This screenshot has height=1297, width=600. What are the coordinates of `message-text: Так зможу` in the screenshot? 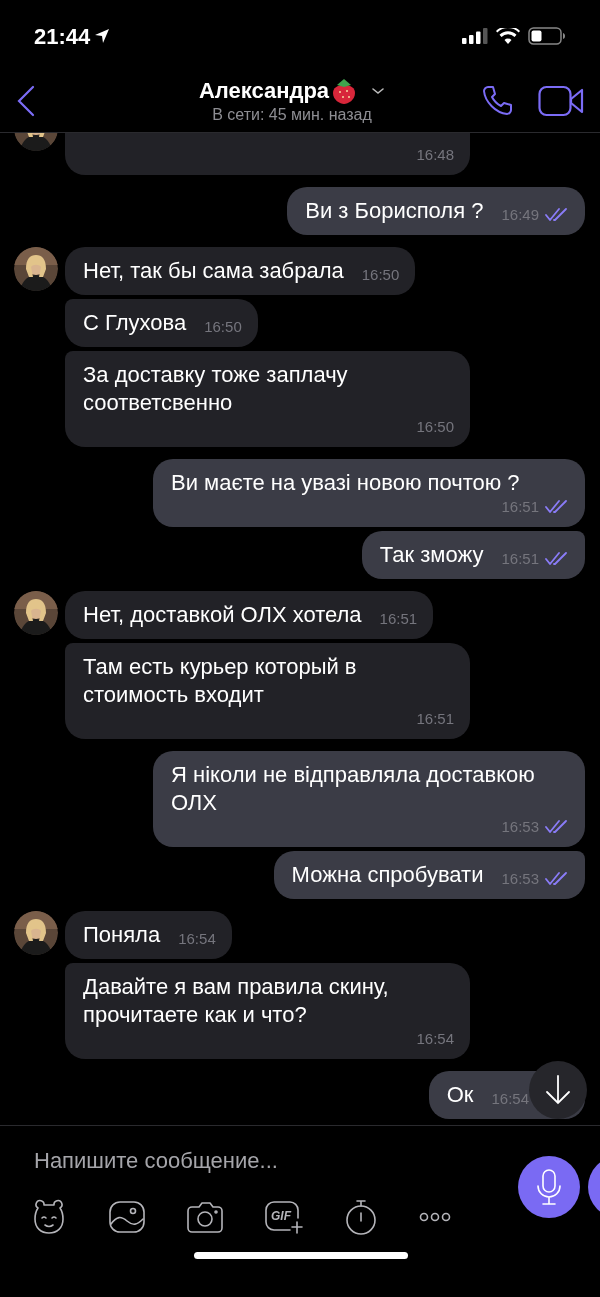 It's located at (431, 555).